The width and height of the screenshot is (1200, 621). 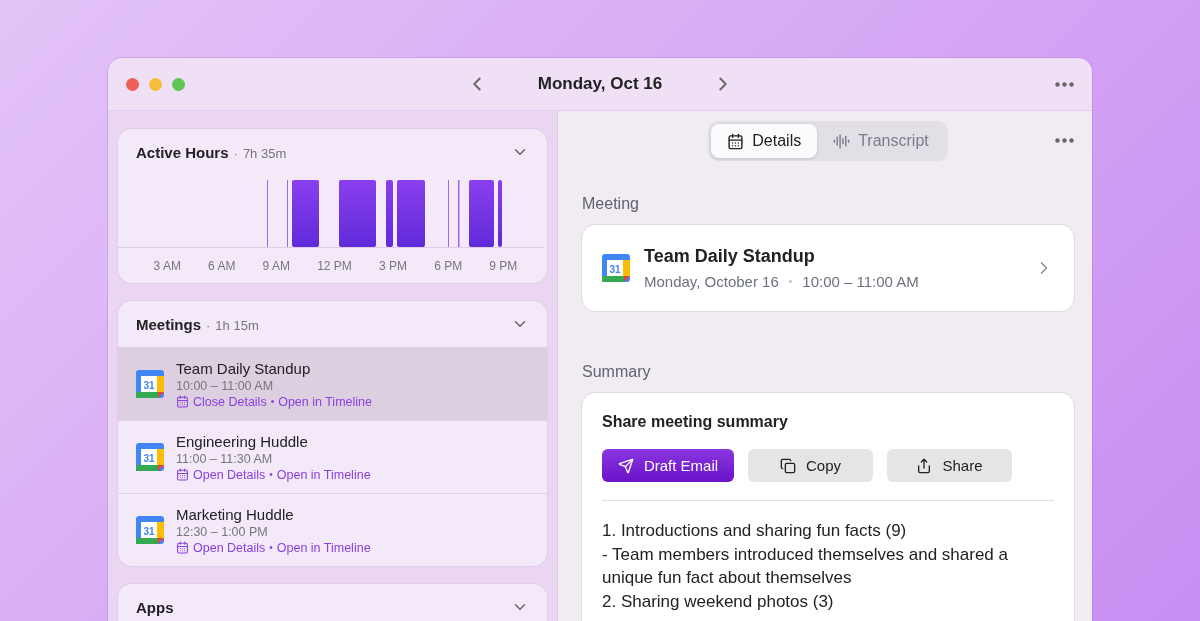 I want to click on section-heading: Meeting, so click(x=611, y=204).